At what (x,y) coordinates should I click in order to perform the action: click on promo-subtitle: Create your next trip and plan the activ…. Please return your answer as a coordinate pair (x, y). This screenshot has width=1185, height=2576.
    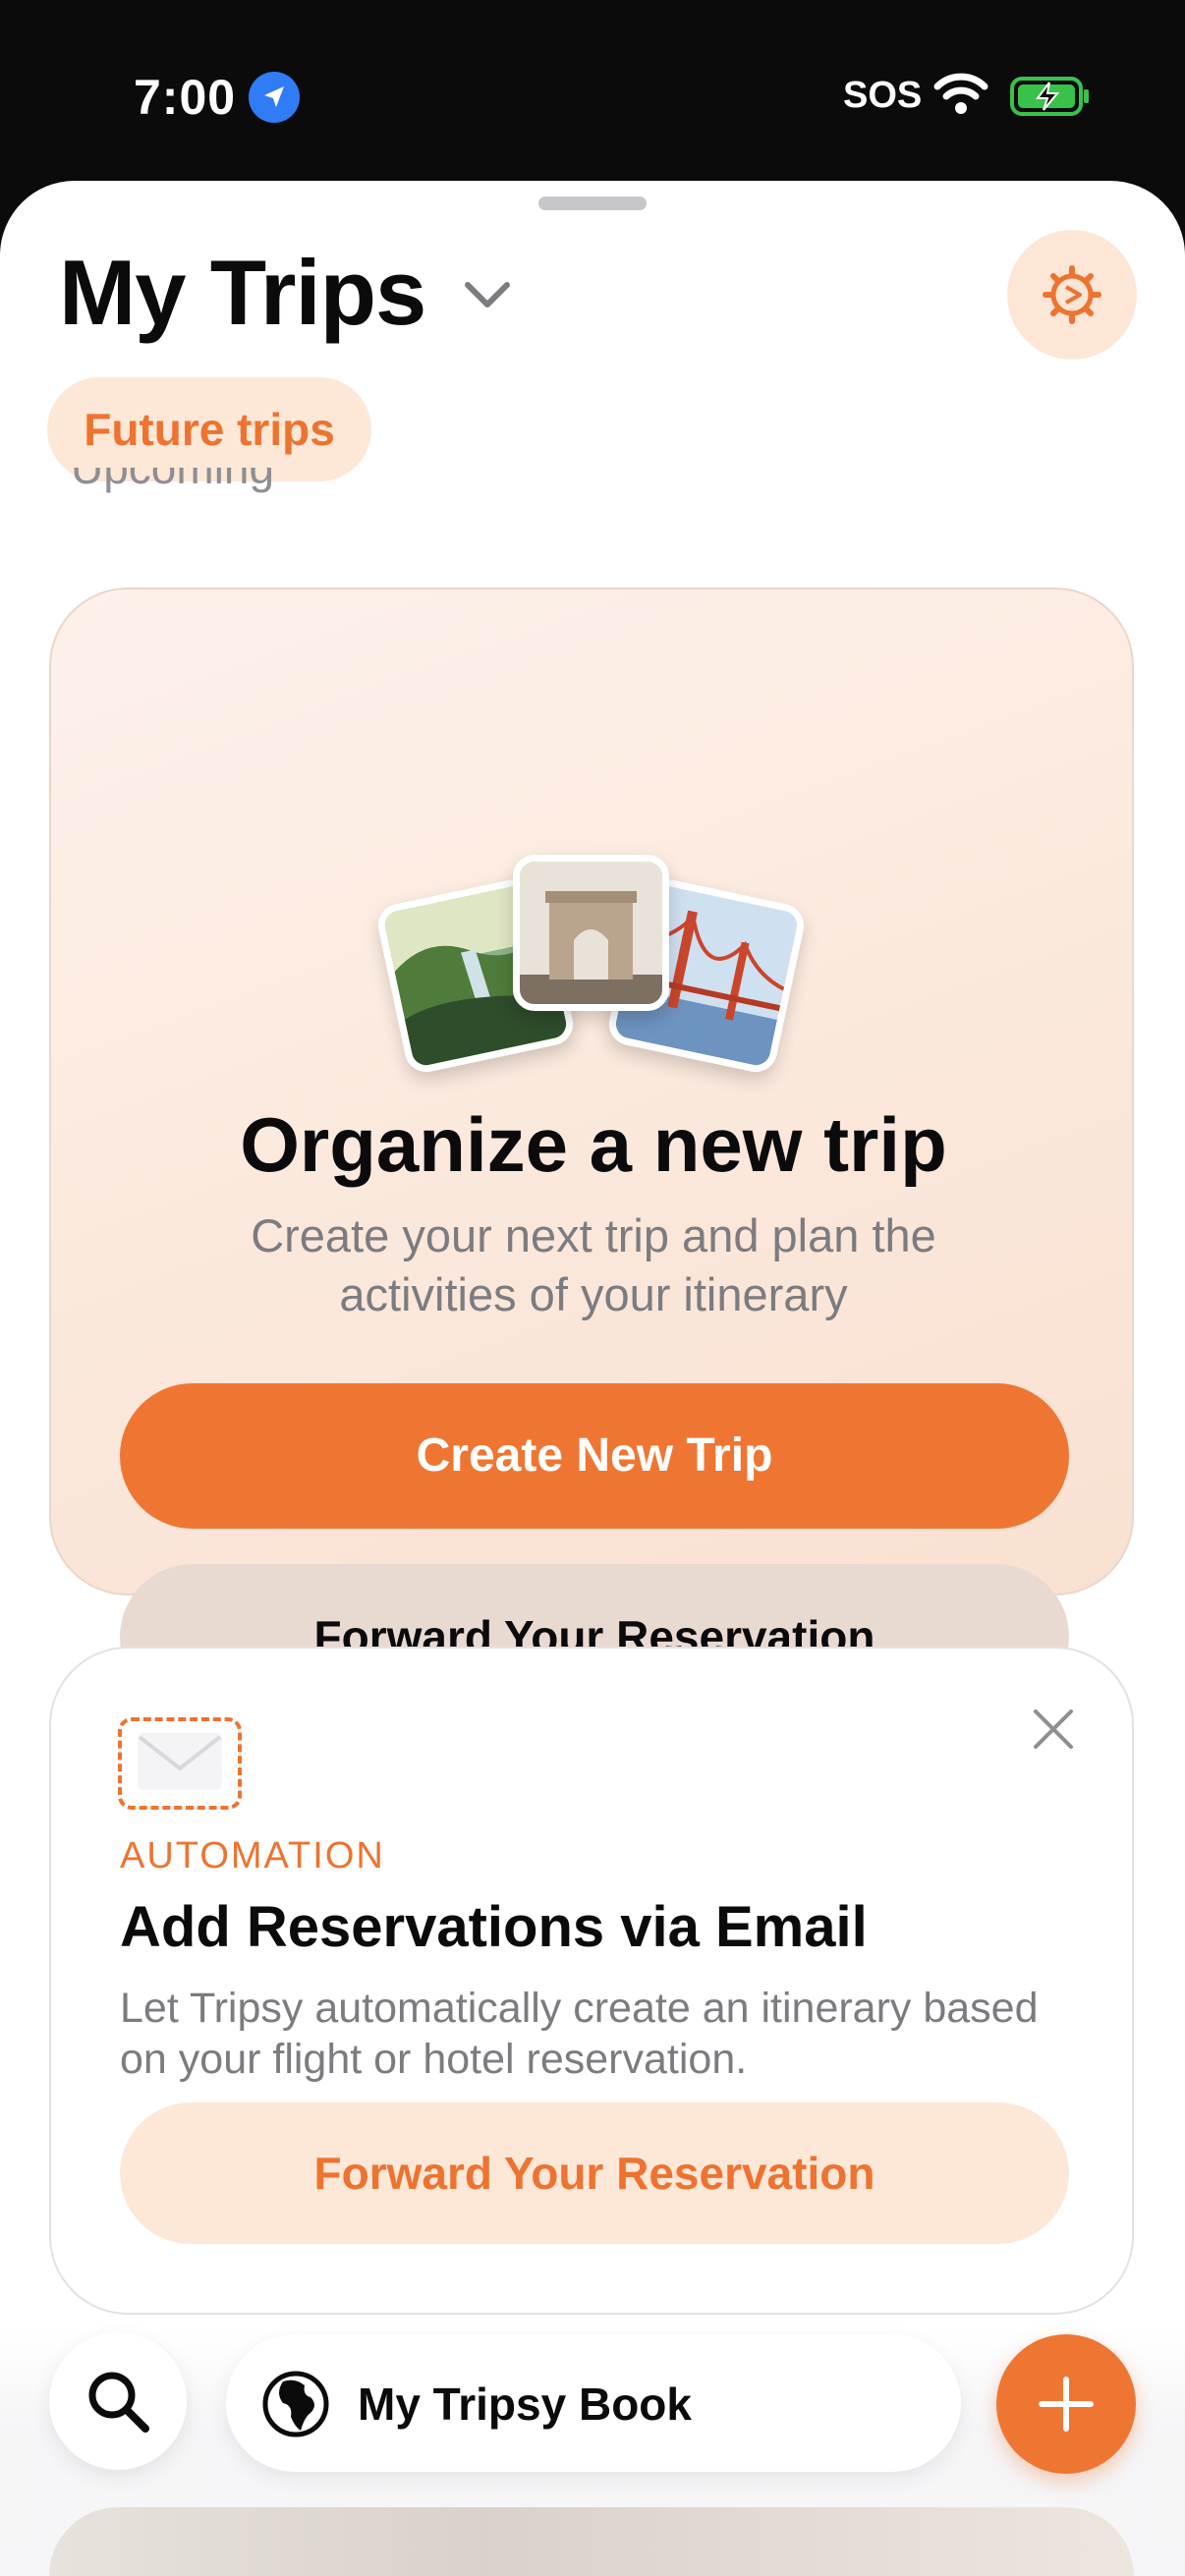
    Looking at the image, I should click on (594, 1264).